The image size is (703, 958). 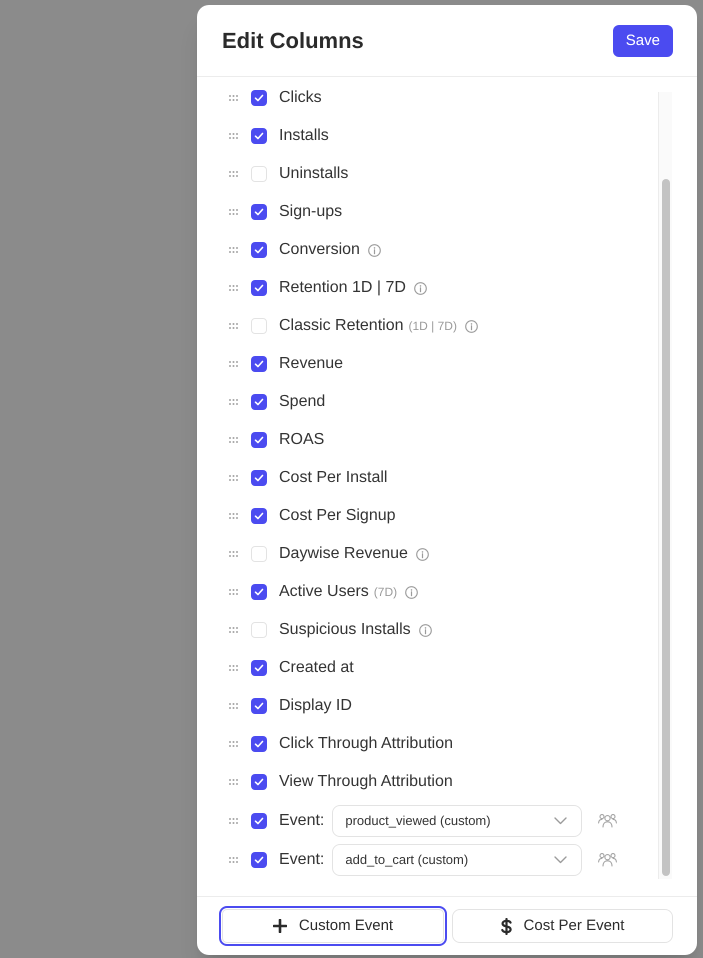 What do you see at coordinates (313, 174) in the screenshot?
I see `column-label: Uninstalls` at bounding box center [313, 174].